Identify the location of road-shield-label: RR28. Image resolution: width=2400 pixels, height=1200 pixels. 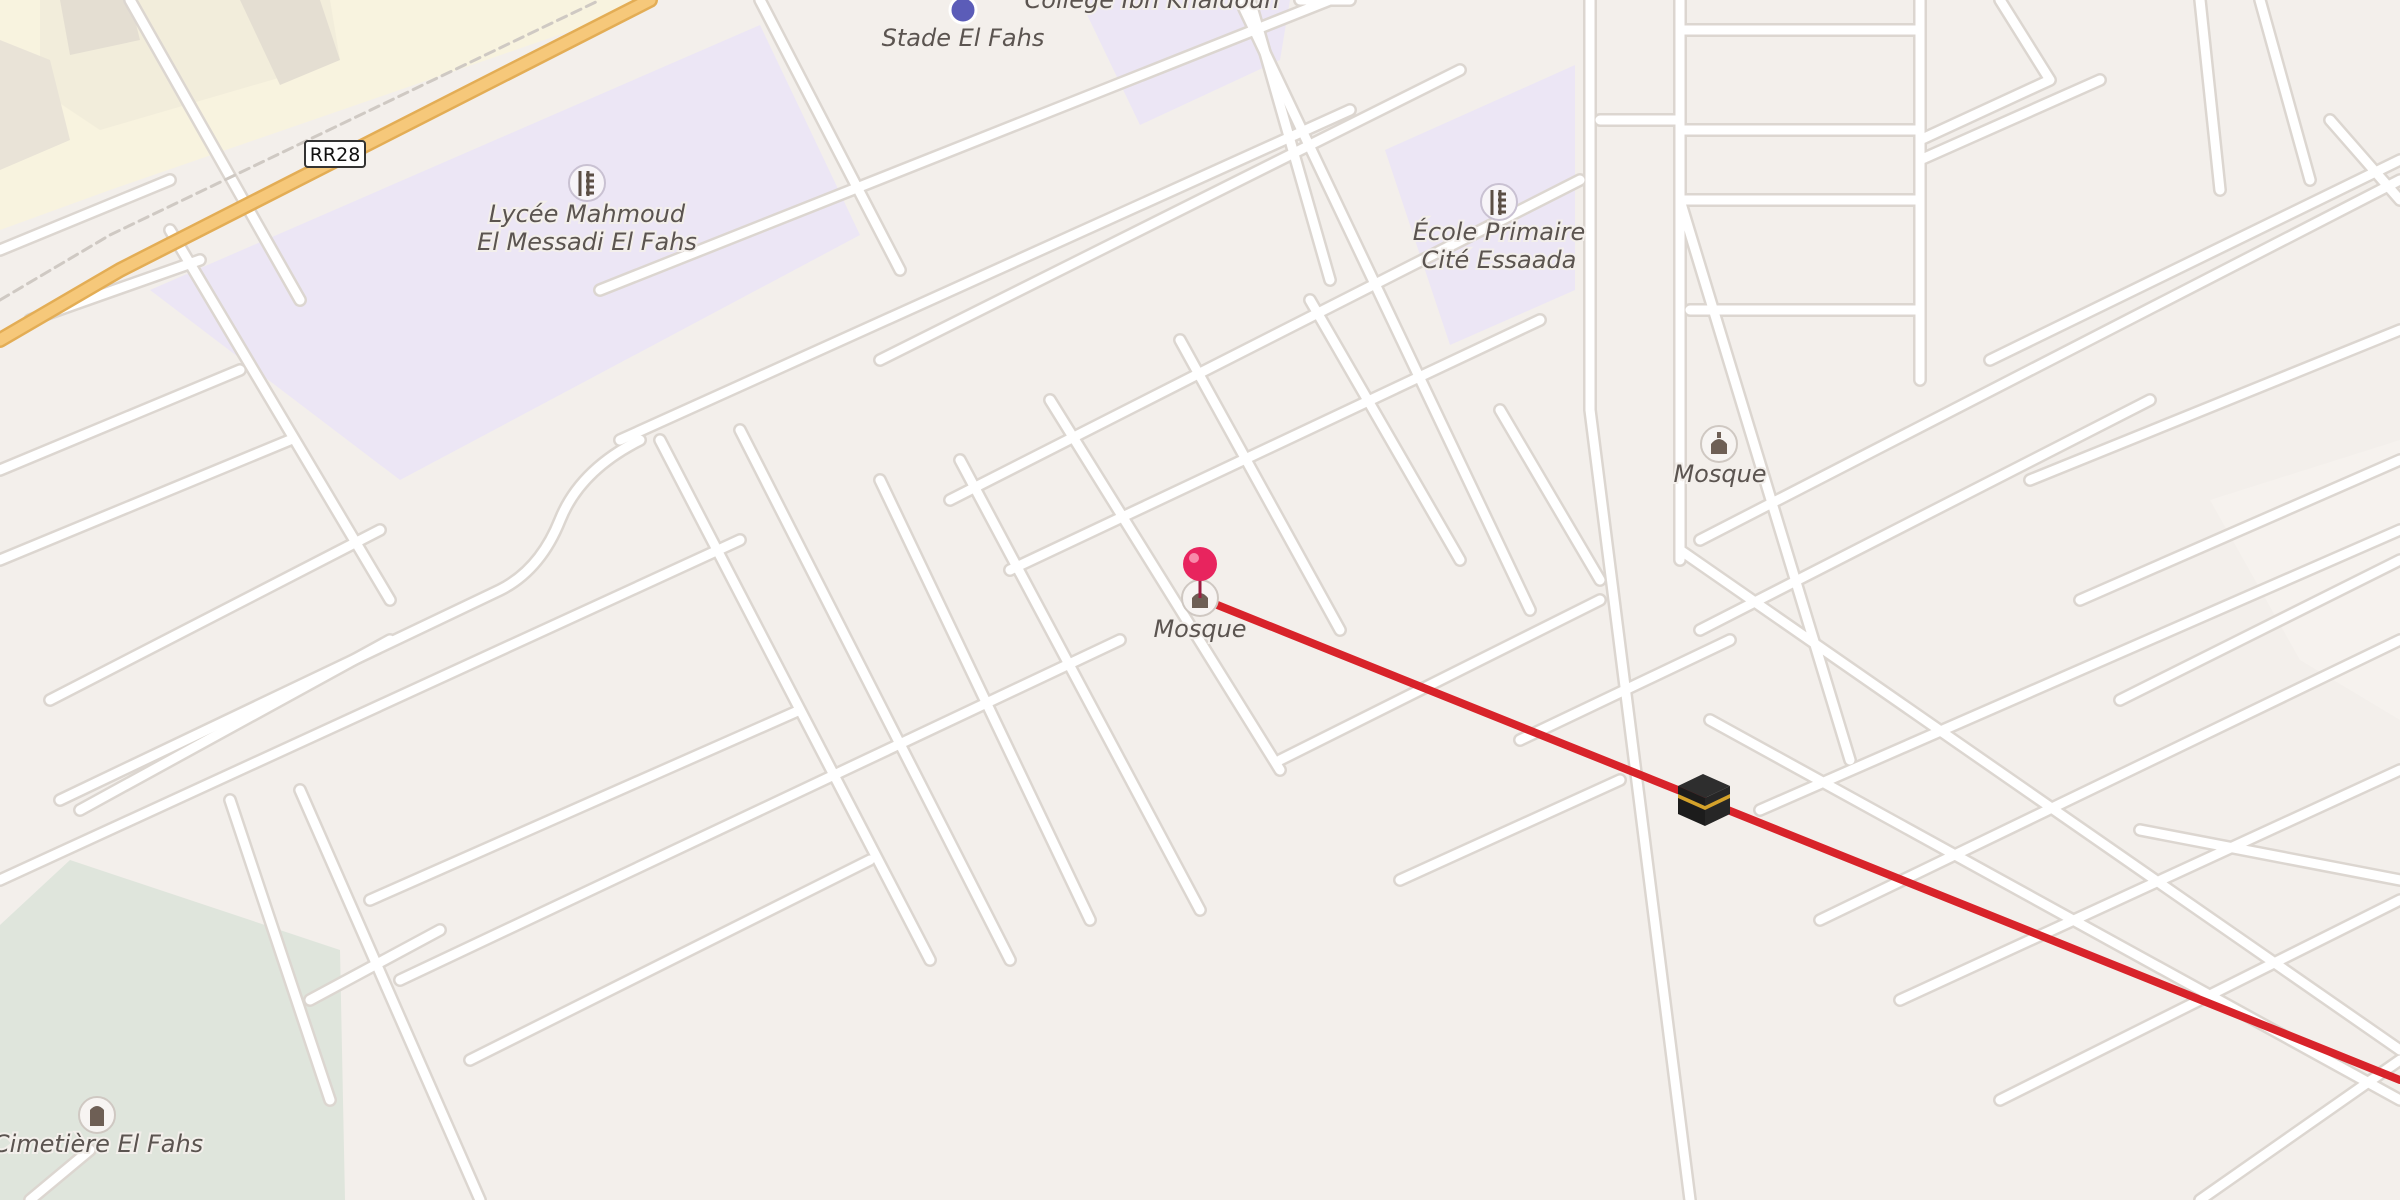
(335, 155).